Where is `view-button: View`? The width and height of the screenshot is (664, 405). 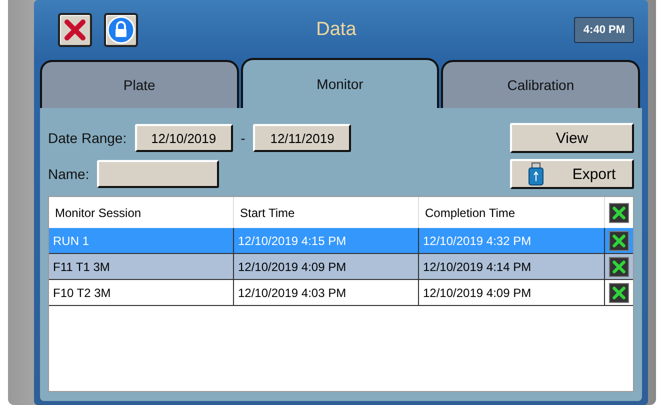 view-button: View is located at coordinates (572, 138).